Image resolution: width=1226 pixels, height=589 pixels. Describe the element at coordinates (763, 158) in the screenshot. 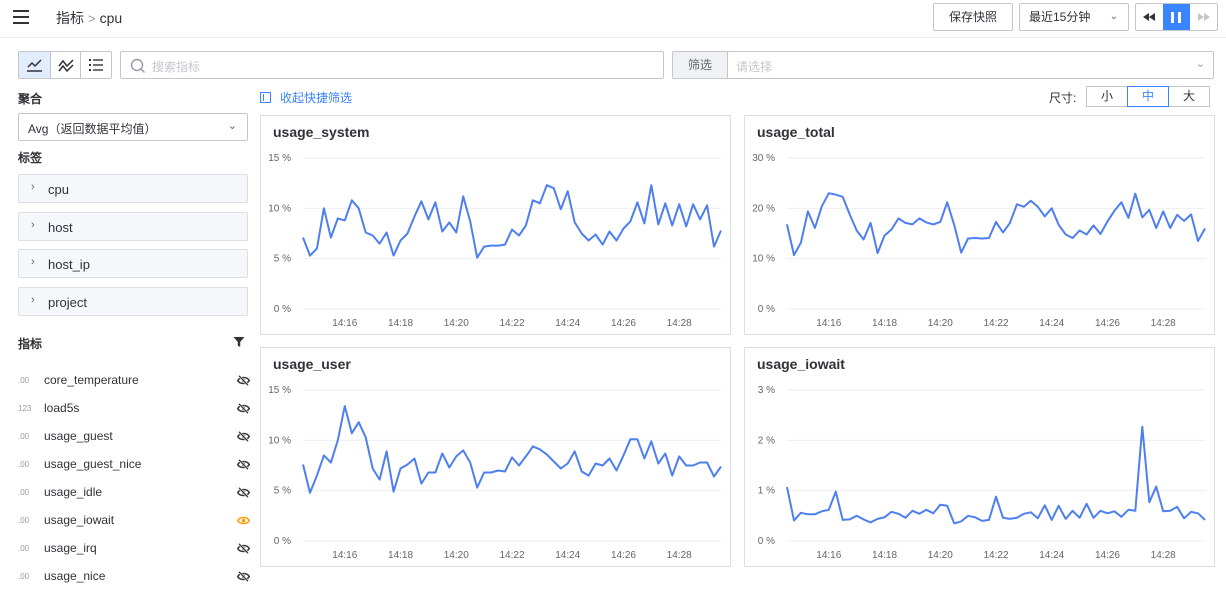

I see `y-tick-label: 30 %` at that location.